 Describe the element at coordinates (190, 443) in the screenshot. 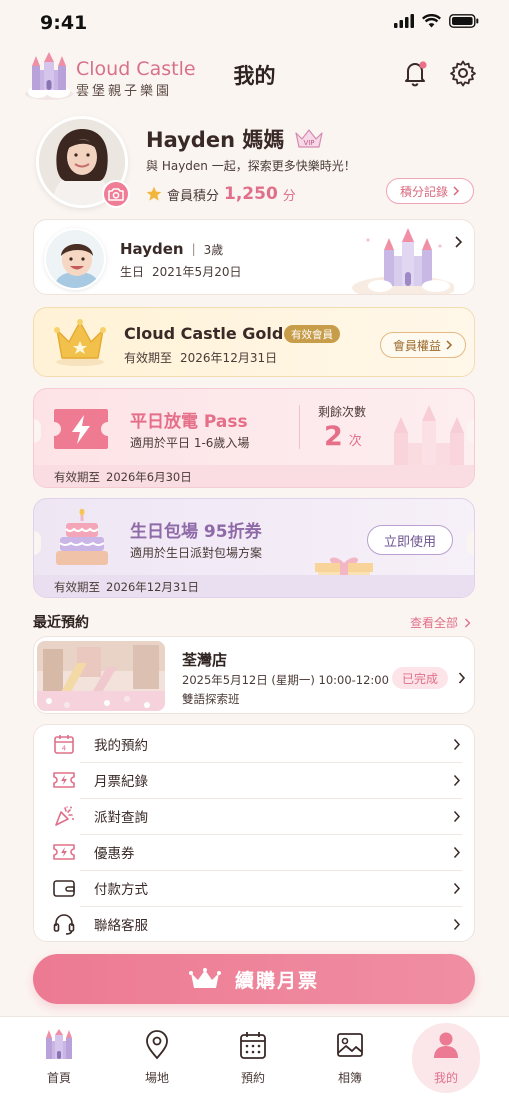

I see `pass-subtitle: 適用於平日 1-6歲入場` at that location.